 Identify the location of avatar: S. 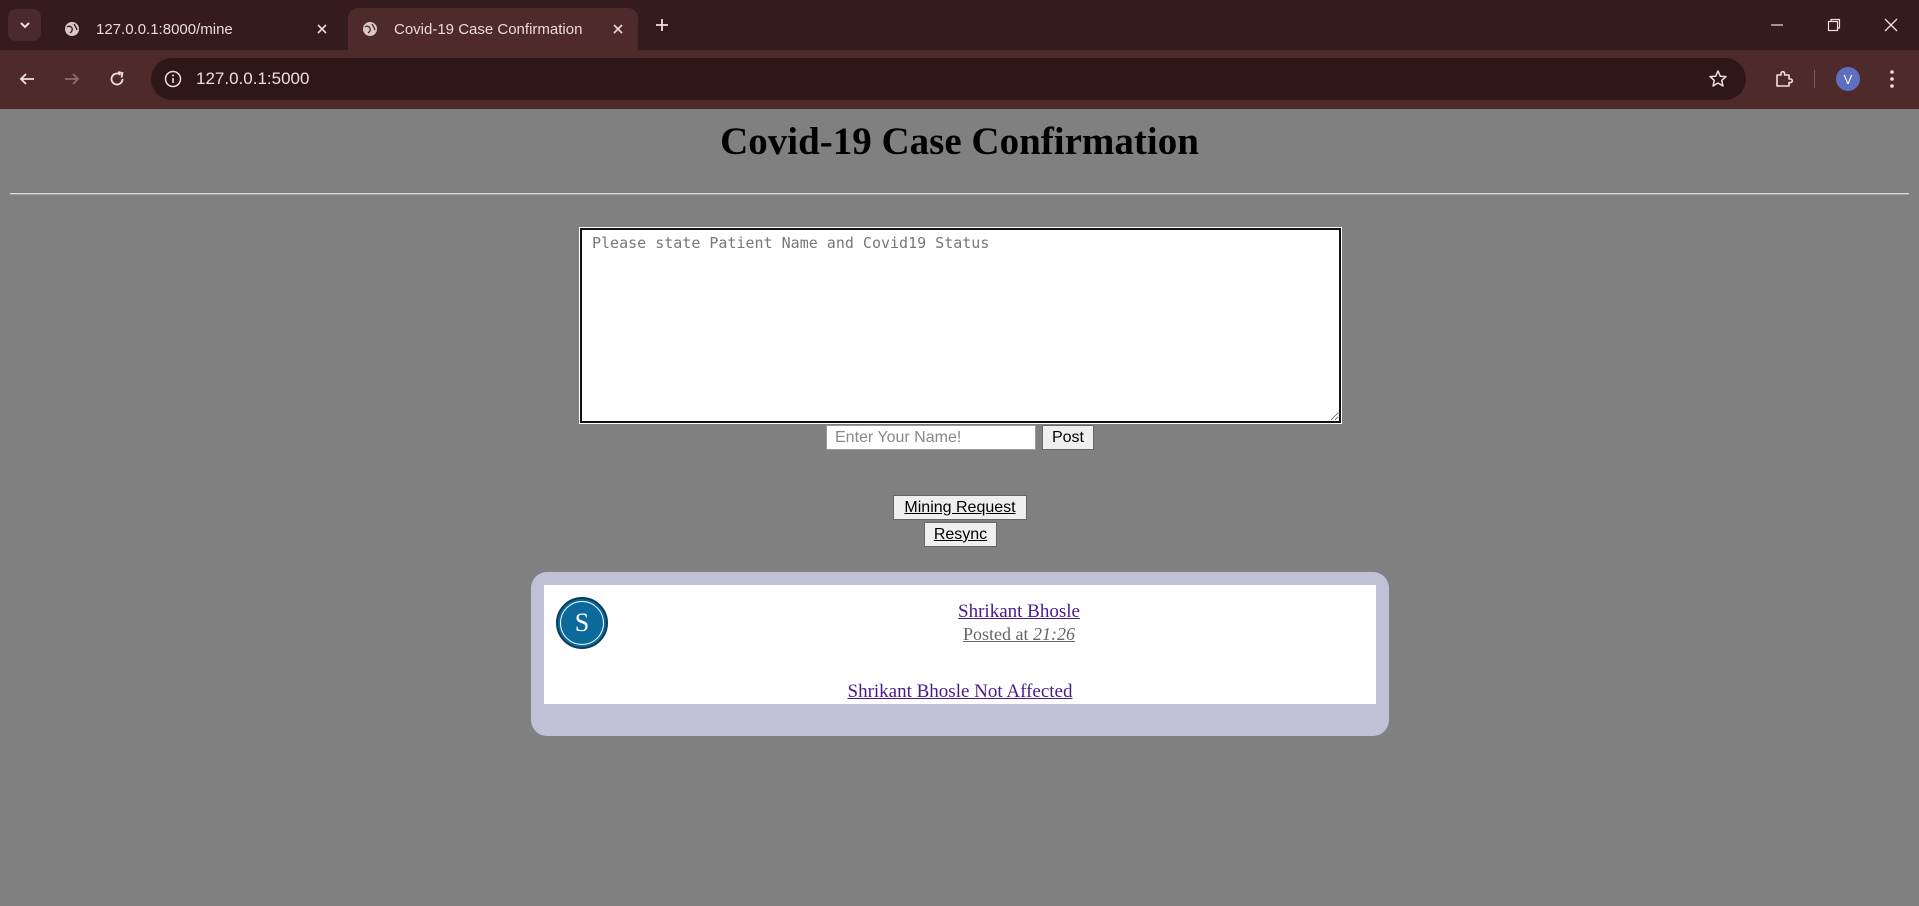
(582, 623).